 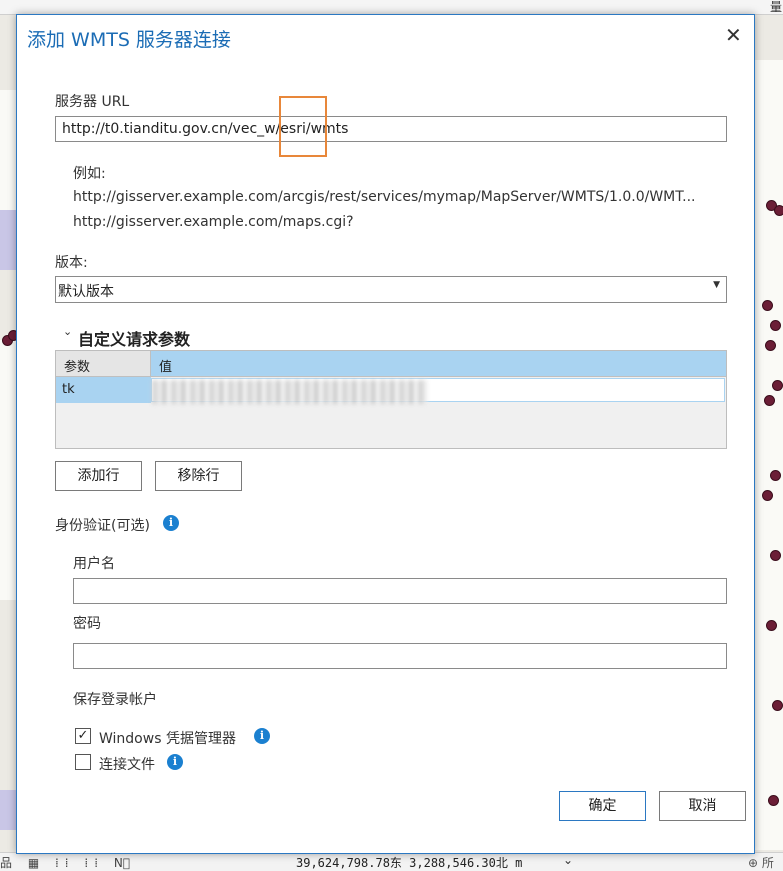 I want to click on version-label: 版本:, so click(x=71, y=263).